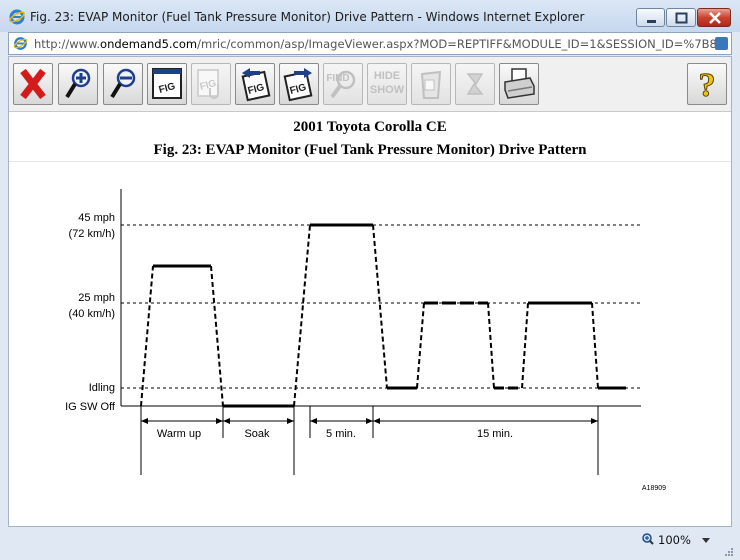 This screenshot has width=740, height=560. What do you see at coordinates (651, 21) in the screenshot?
I see `minimize-icon` at bounding box center [651, 21].